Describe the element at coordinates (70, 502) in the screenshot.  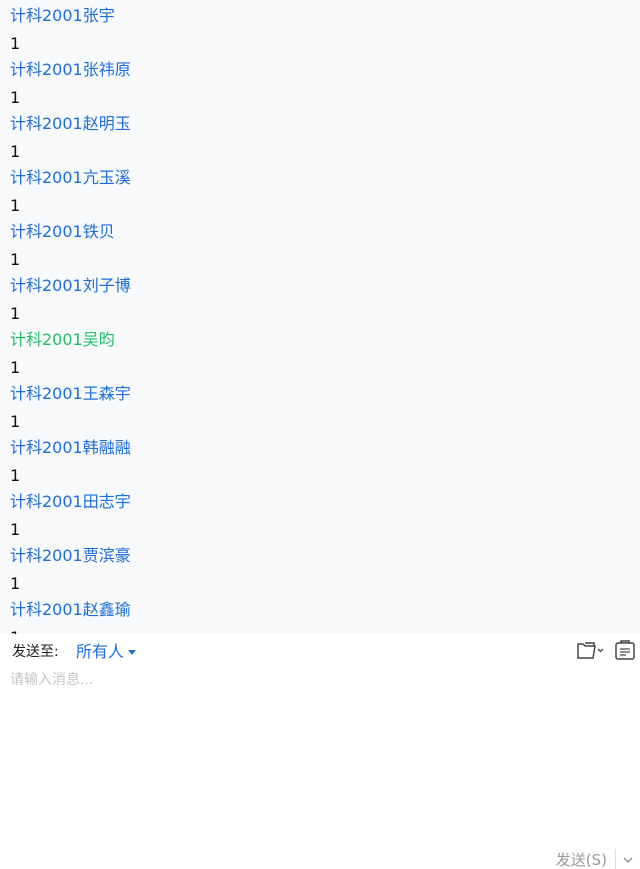
I see `message-sender: 计科2001田志宇` at that location.